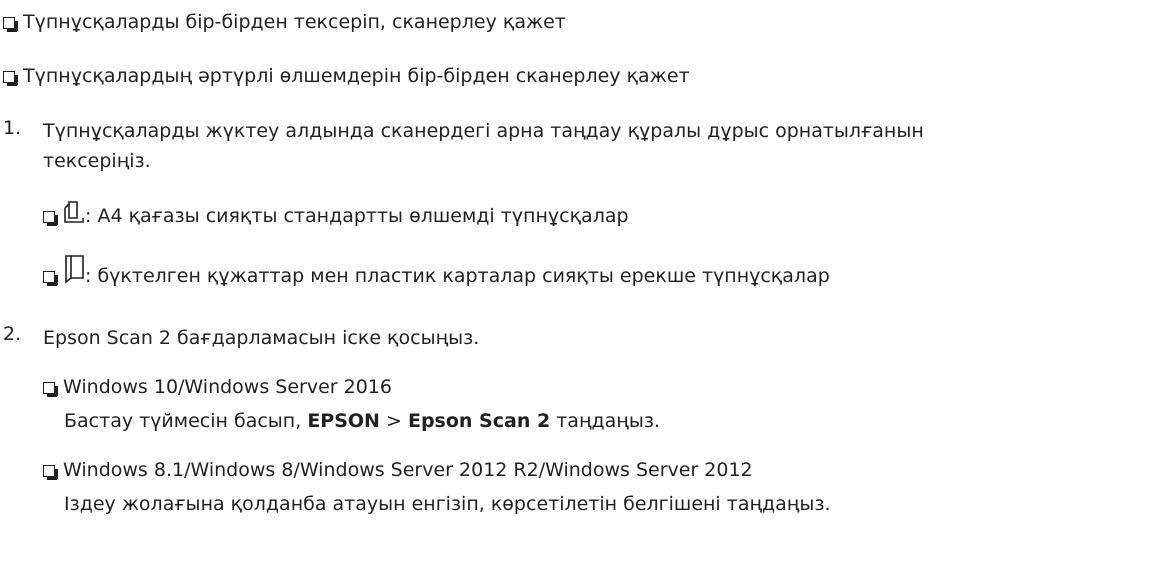  Describe the element at coordinates (74, 212) in the screenshot. I see `standard-paper-icon` at that location.